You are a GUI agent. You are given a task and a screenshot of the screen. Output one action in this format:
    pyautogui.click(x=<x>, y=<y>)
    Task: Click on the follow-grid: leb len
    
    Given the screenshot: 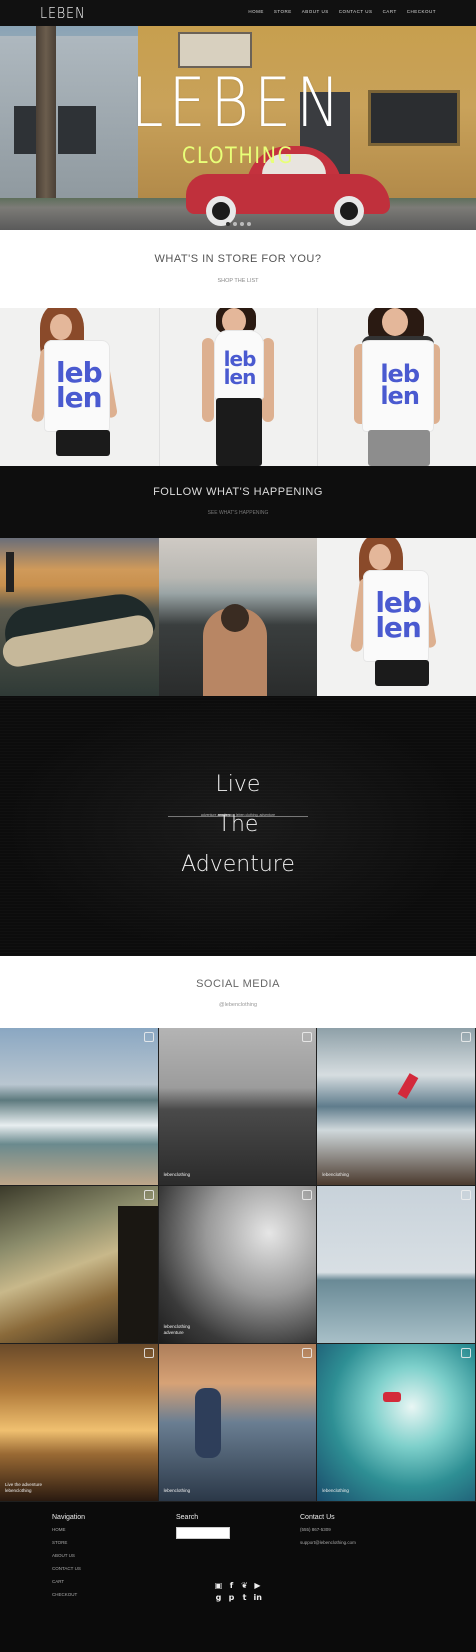 What is the action you would take?
    pyautogui.click(x=238, y=617)
    